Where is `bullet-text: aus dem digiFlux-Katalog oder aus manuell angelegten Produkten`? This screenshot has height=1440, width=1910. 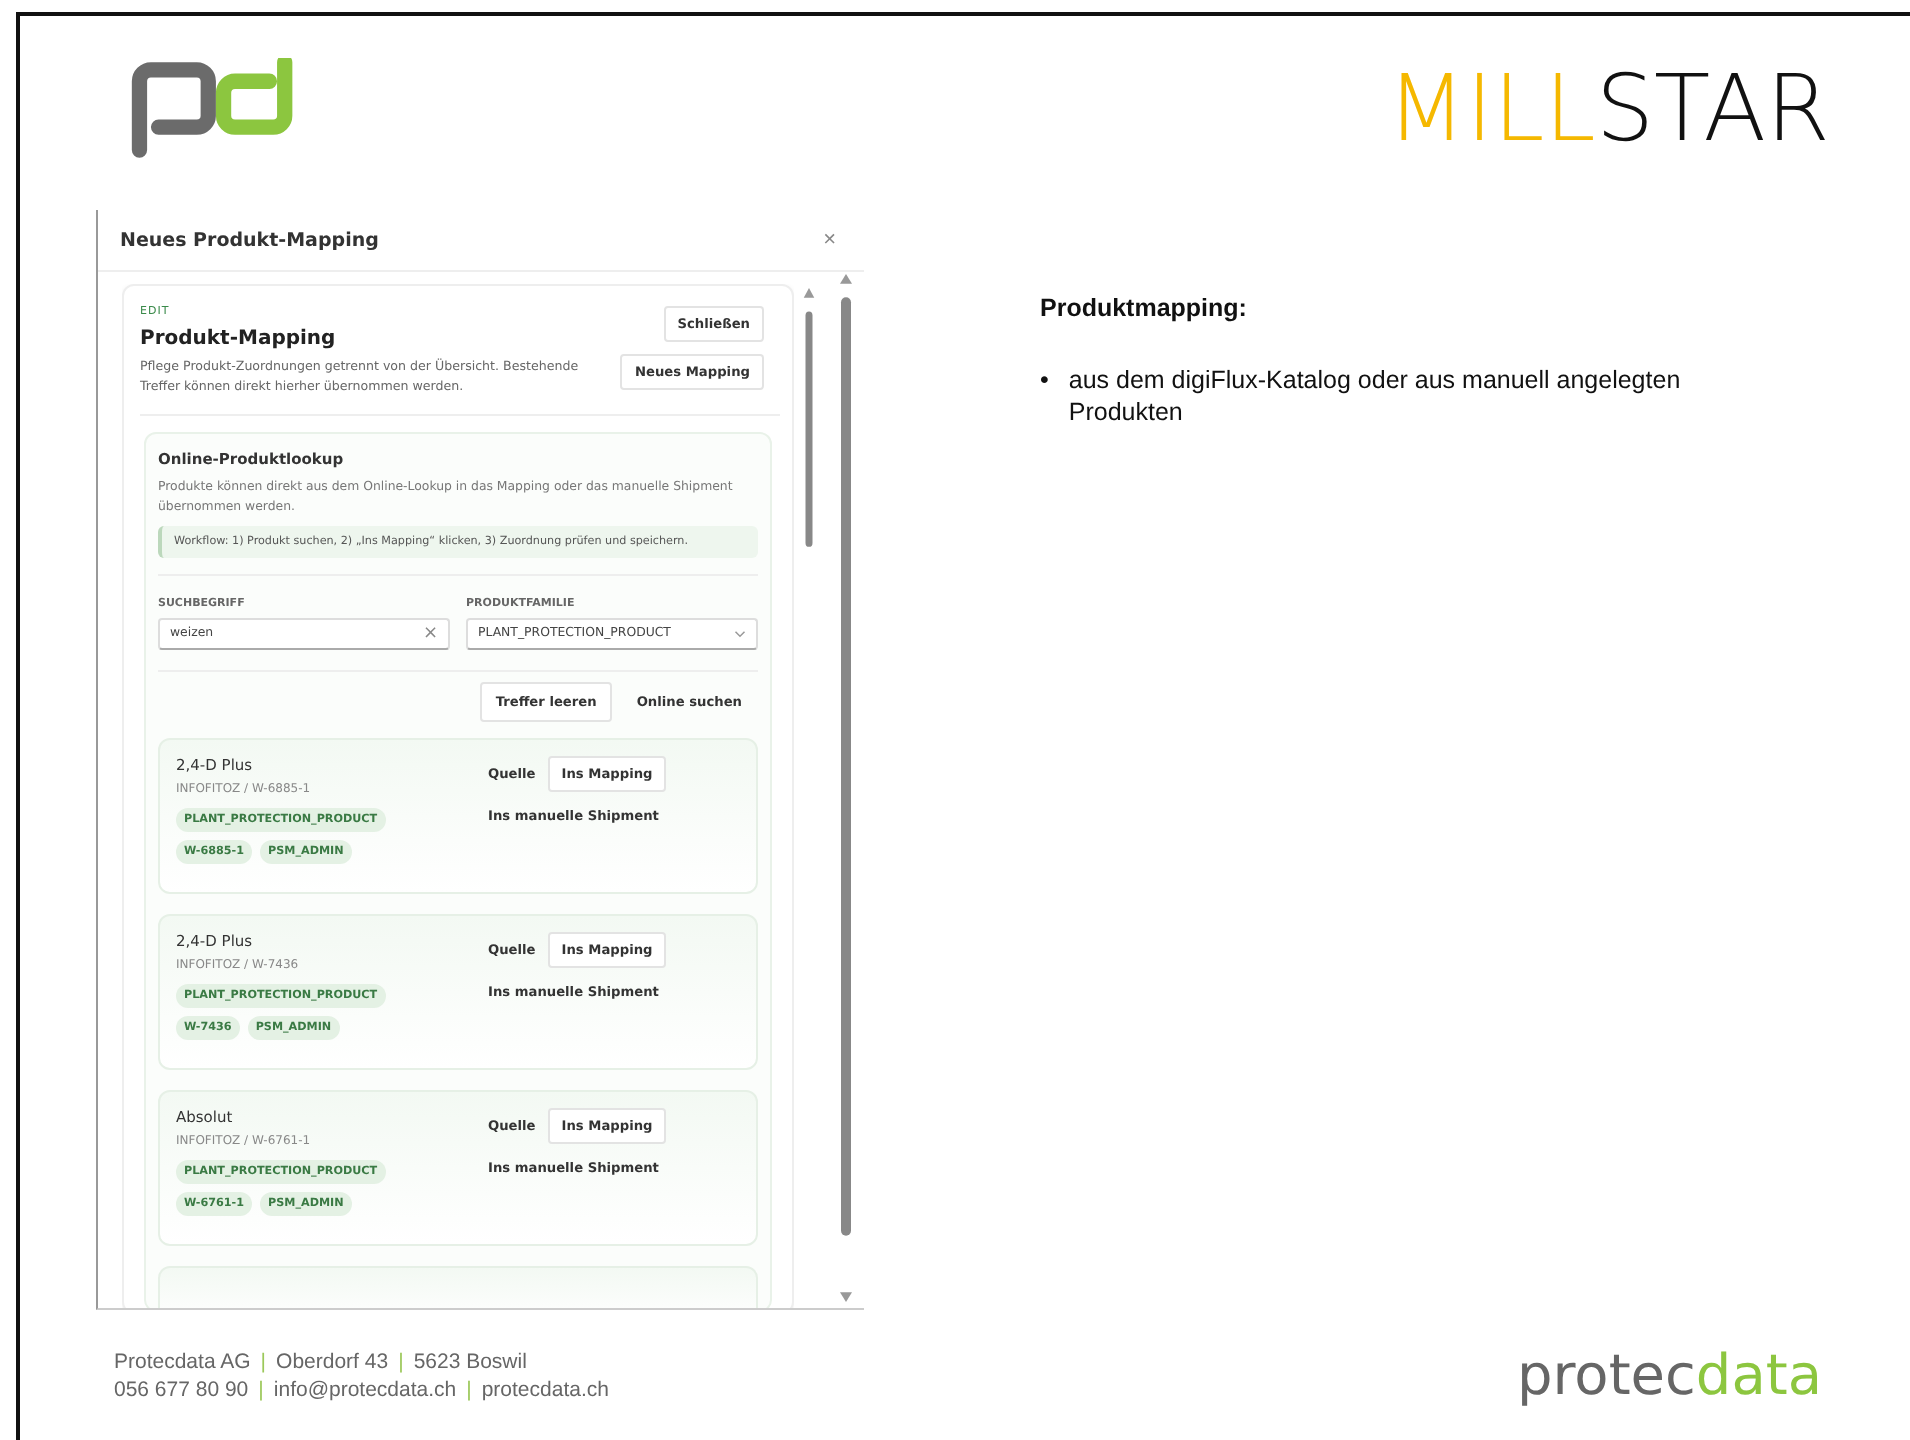 bullet-text: aus dem digiFlux-Katalog oder aus manuell angelegten Produkten is located at coordinates (1375, 396).